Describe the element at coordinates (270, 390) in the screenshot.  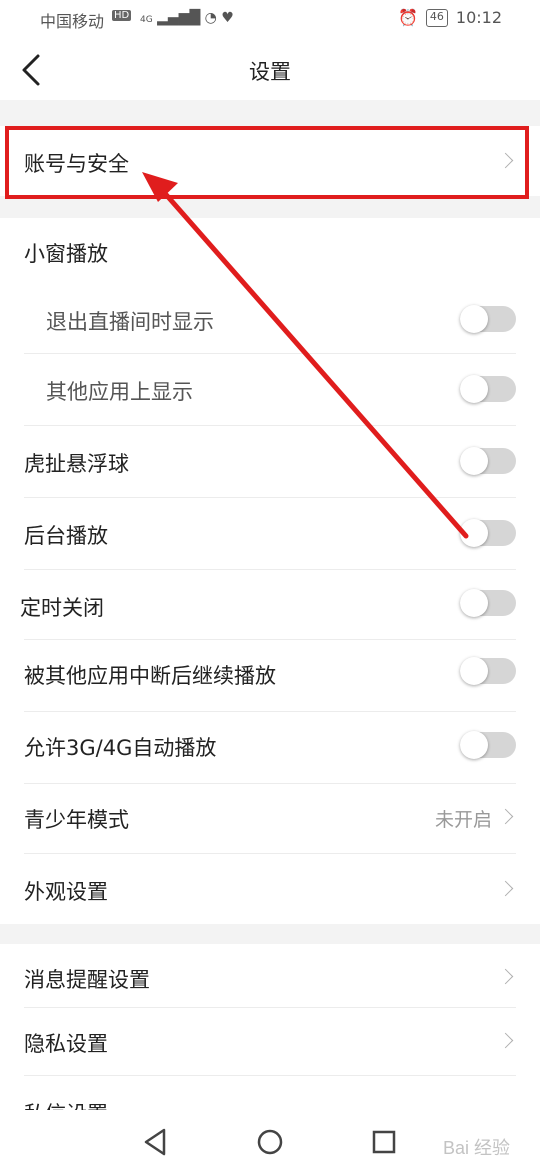
I see `other-apps-show-item: 其他应用上显示` at that location.